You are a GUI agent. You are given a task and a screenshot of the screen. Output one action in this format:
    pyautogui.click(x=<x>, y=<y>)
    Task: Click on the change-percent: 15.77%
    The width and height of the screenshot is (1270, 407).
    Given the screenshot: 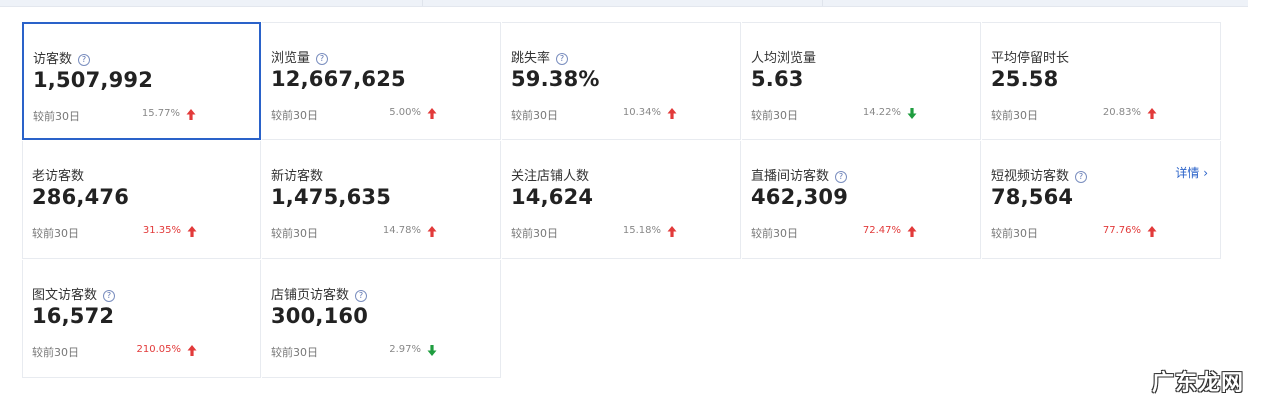 What is the action you would take?
    pyautogui.click(x=160, y=113)
    